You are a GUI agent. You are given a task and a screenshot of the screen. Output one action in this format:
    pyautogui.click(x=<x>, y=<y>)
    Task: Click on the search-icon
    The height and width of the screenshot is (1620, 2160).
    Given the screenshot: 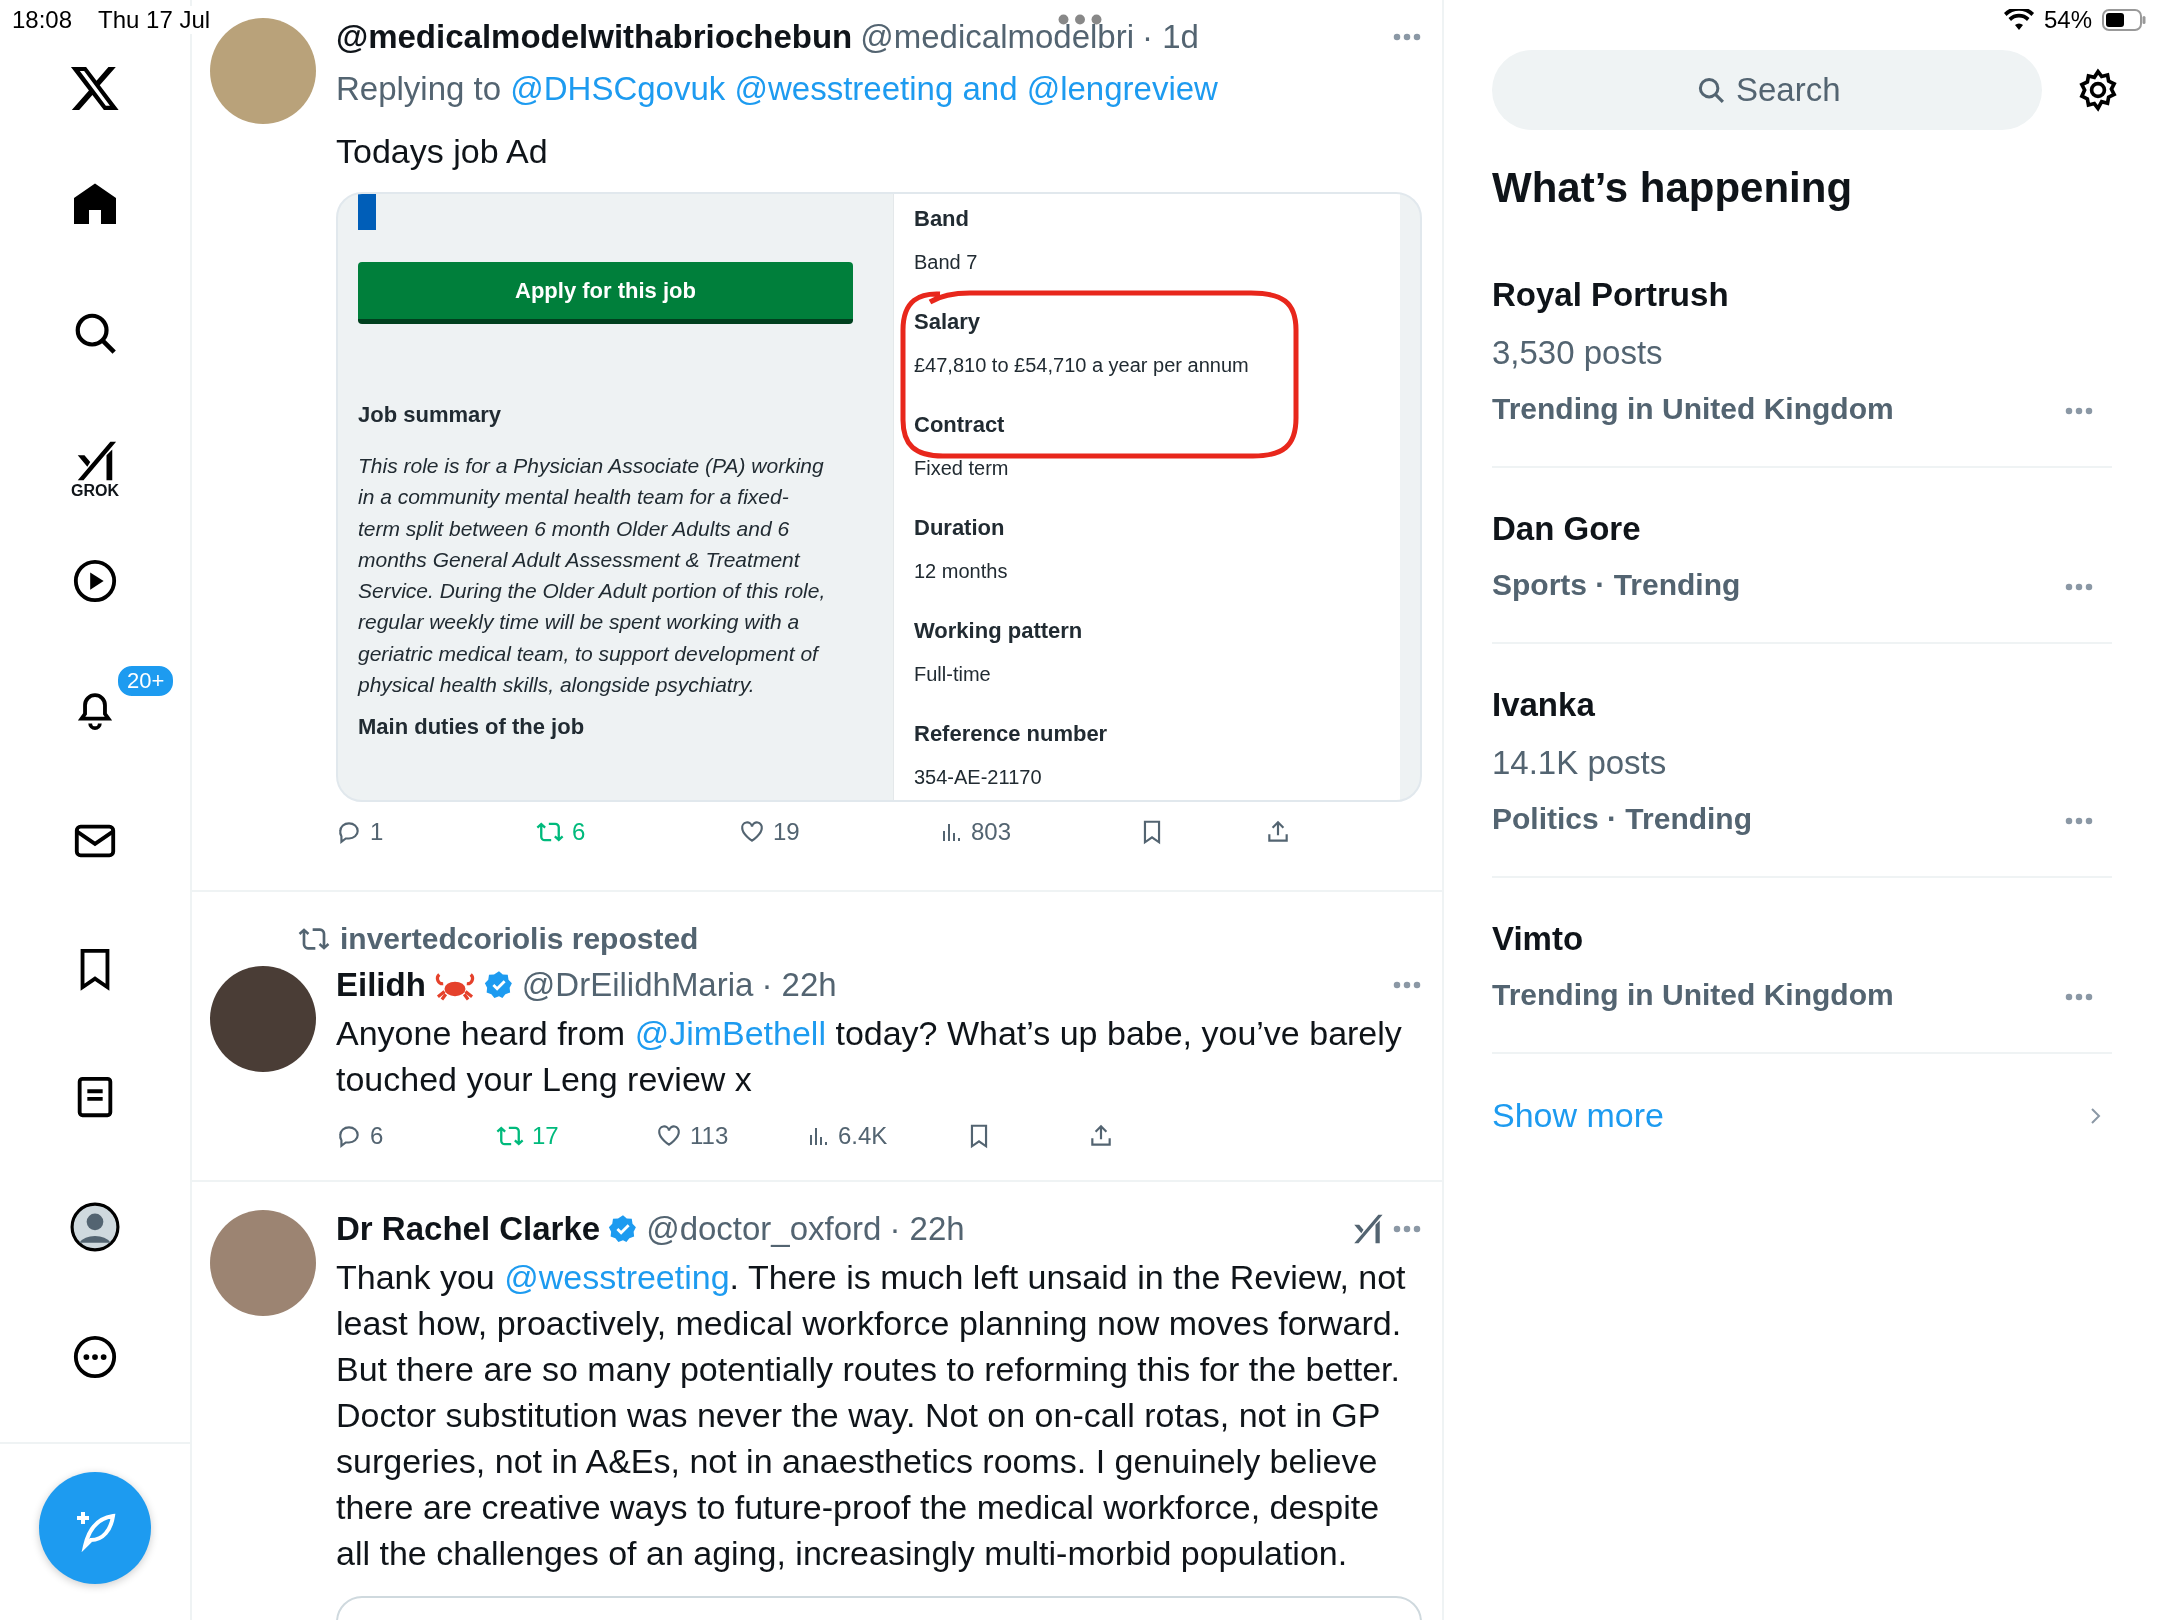 What is the action you would take?
    pyautogui.click(x=1711, y=90)
    